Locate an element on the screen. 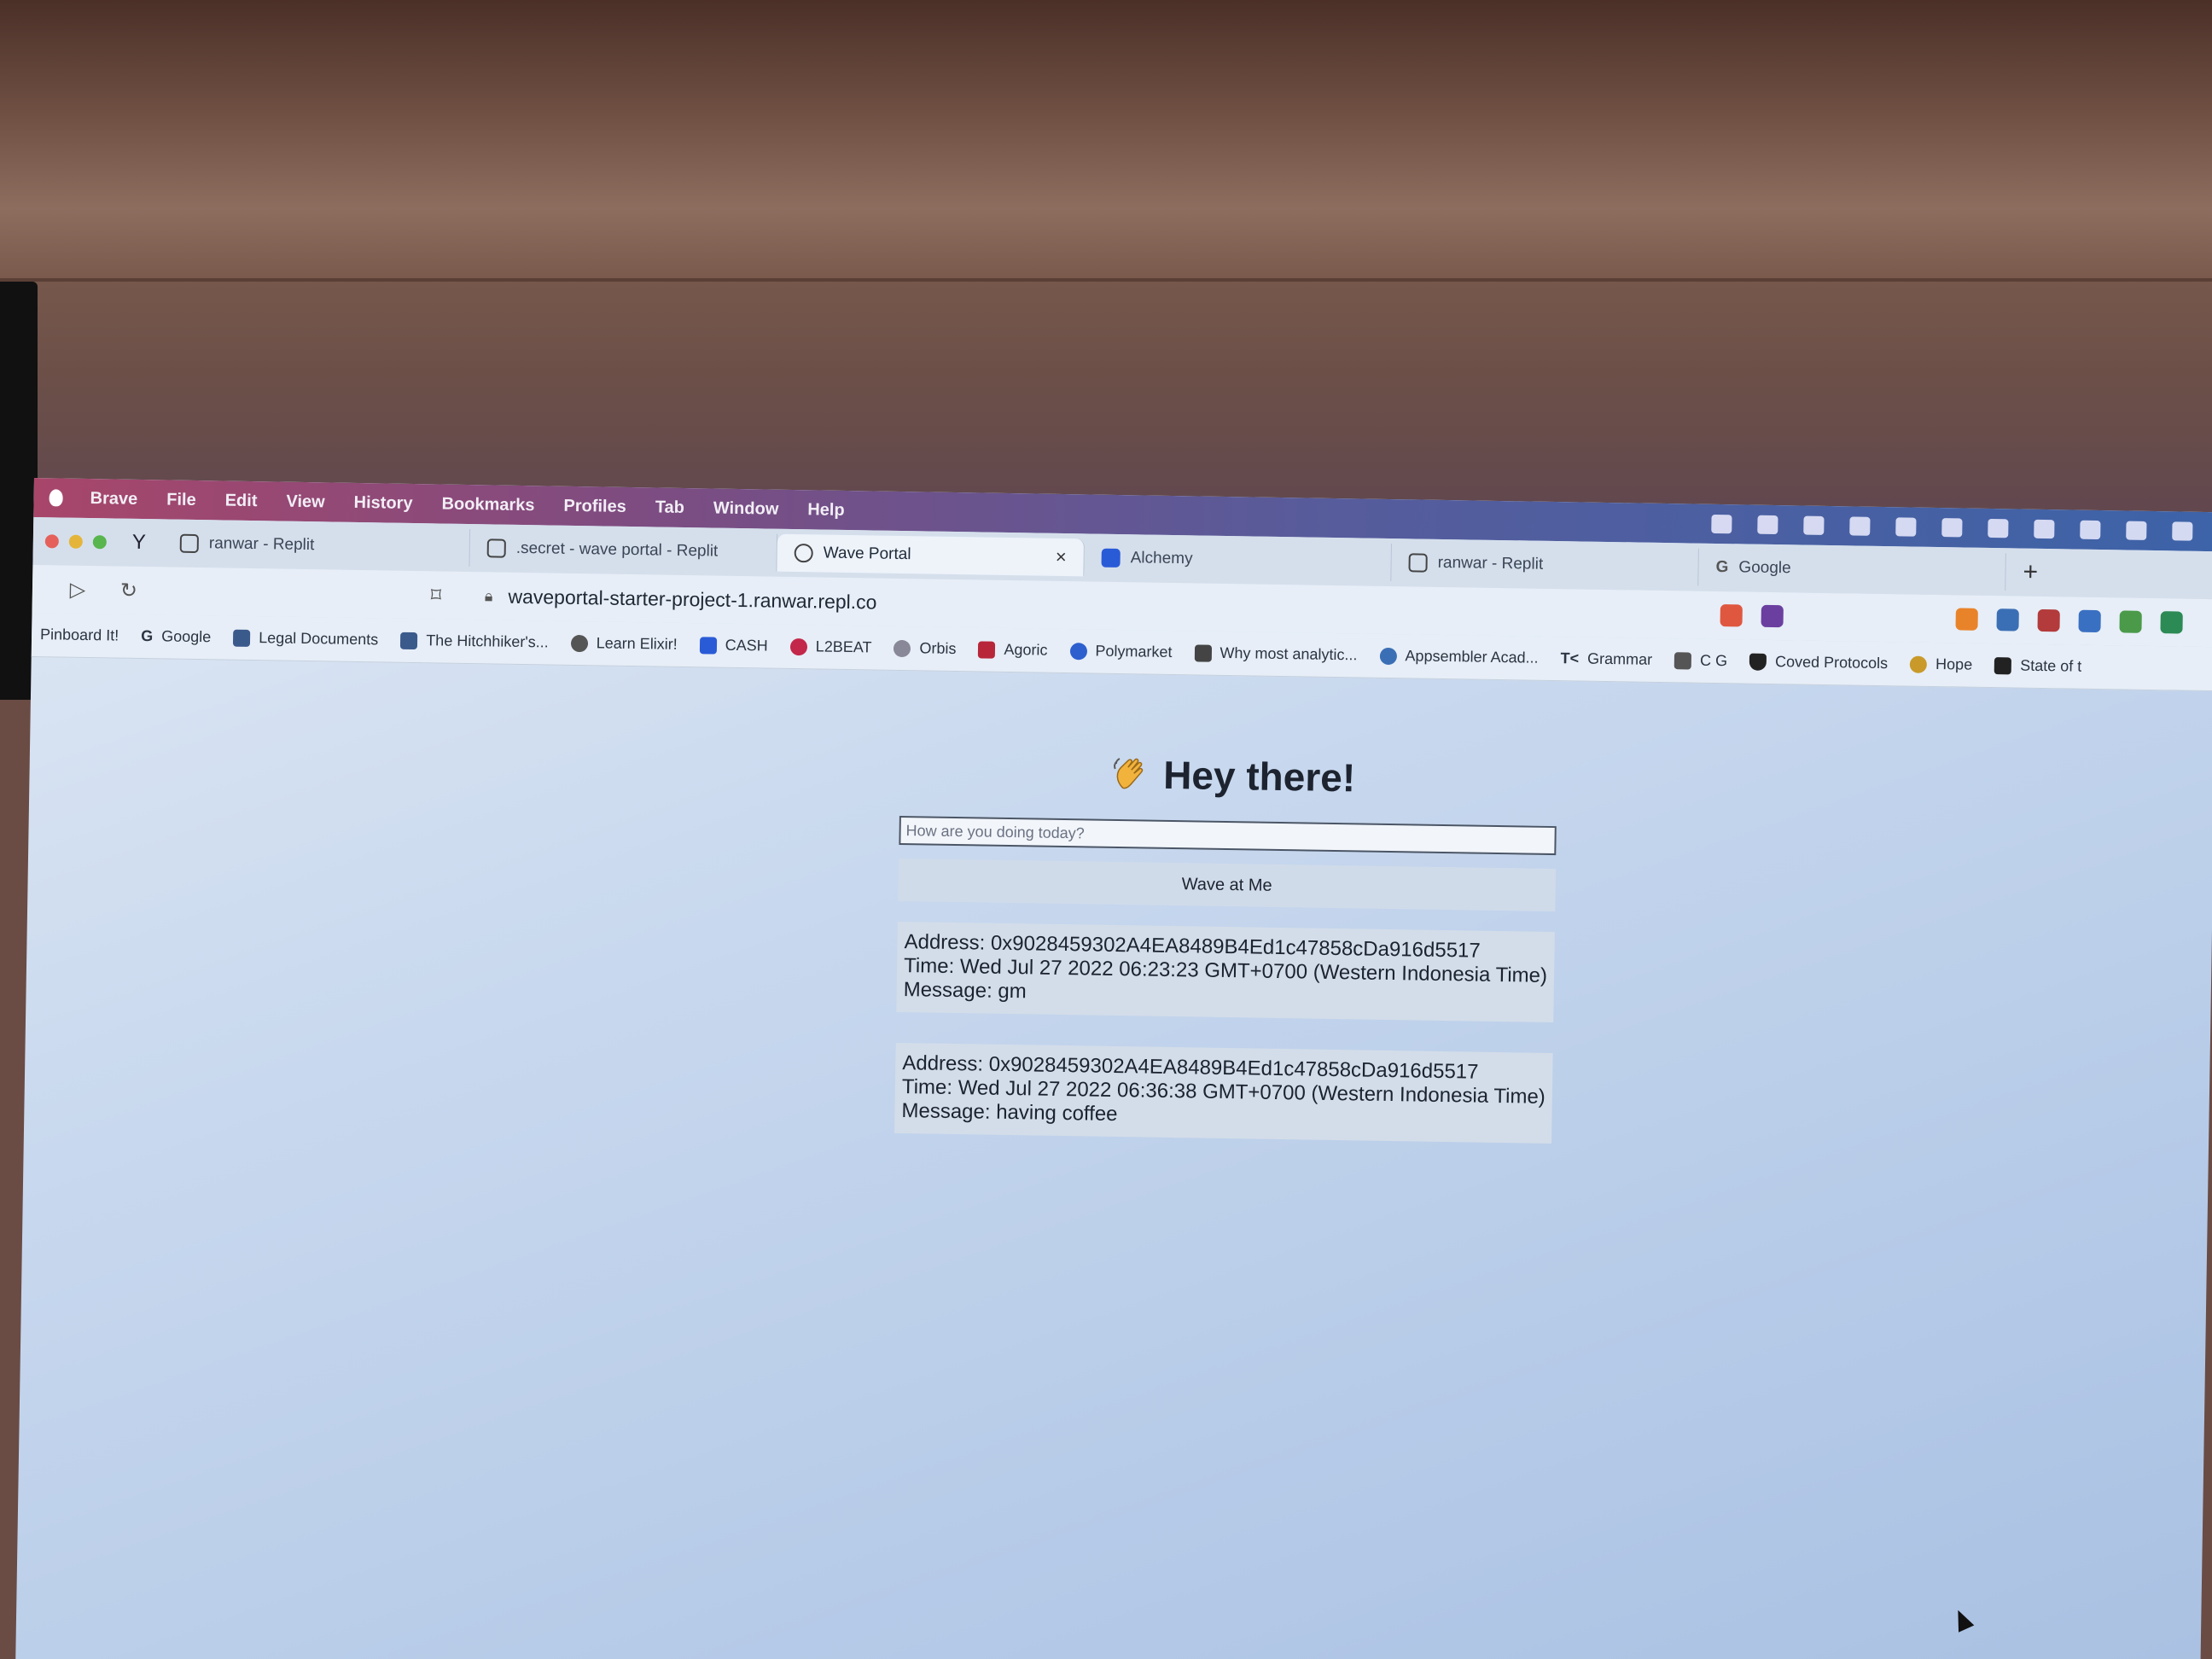  menu-view: View is located at coordinates (305, 502).